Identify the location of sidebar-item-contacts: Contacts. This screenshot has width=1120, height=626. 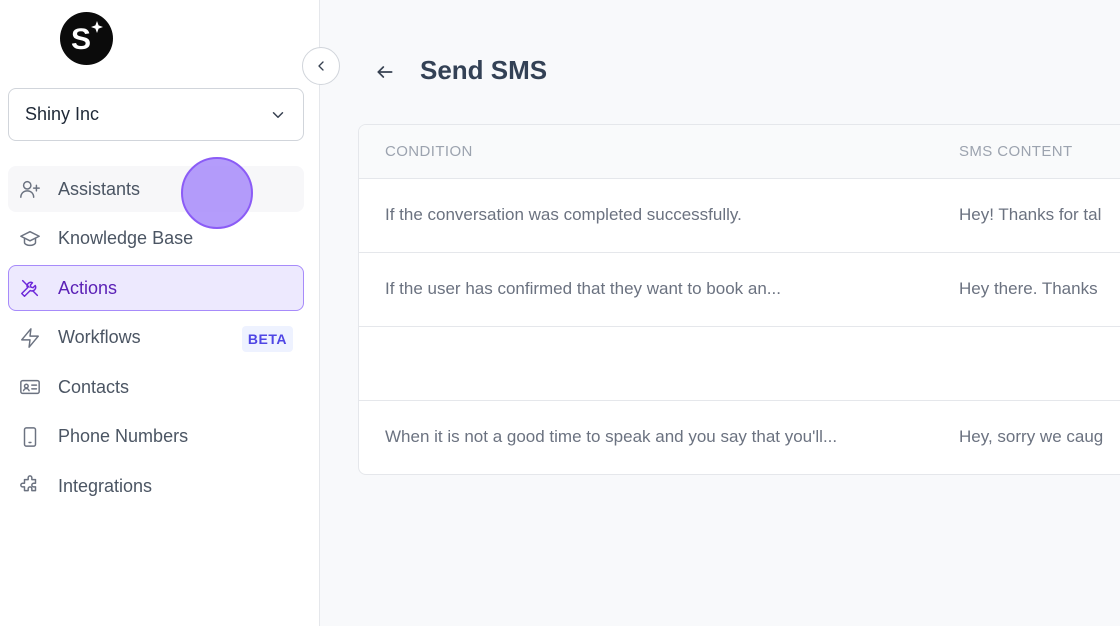
(156, 387).